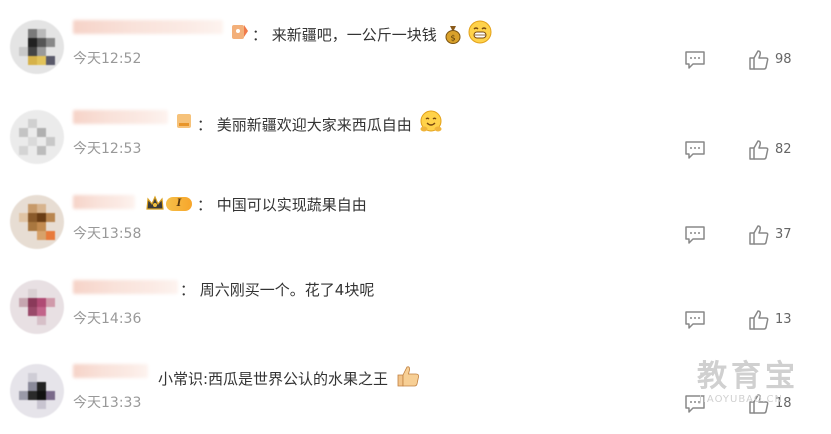 Image resolution: width=831 pixels, height=434 pixels. I want to click on like-count: 98, so click(783, 59).